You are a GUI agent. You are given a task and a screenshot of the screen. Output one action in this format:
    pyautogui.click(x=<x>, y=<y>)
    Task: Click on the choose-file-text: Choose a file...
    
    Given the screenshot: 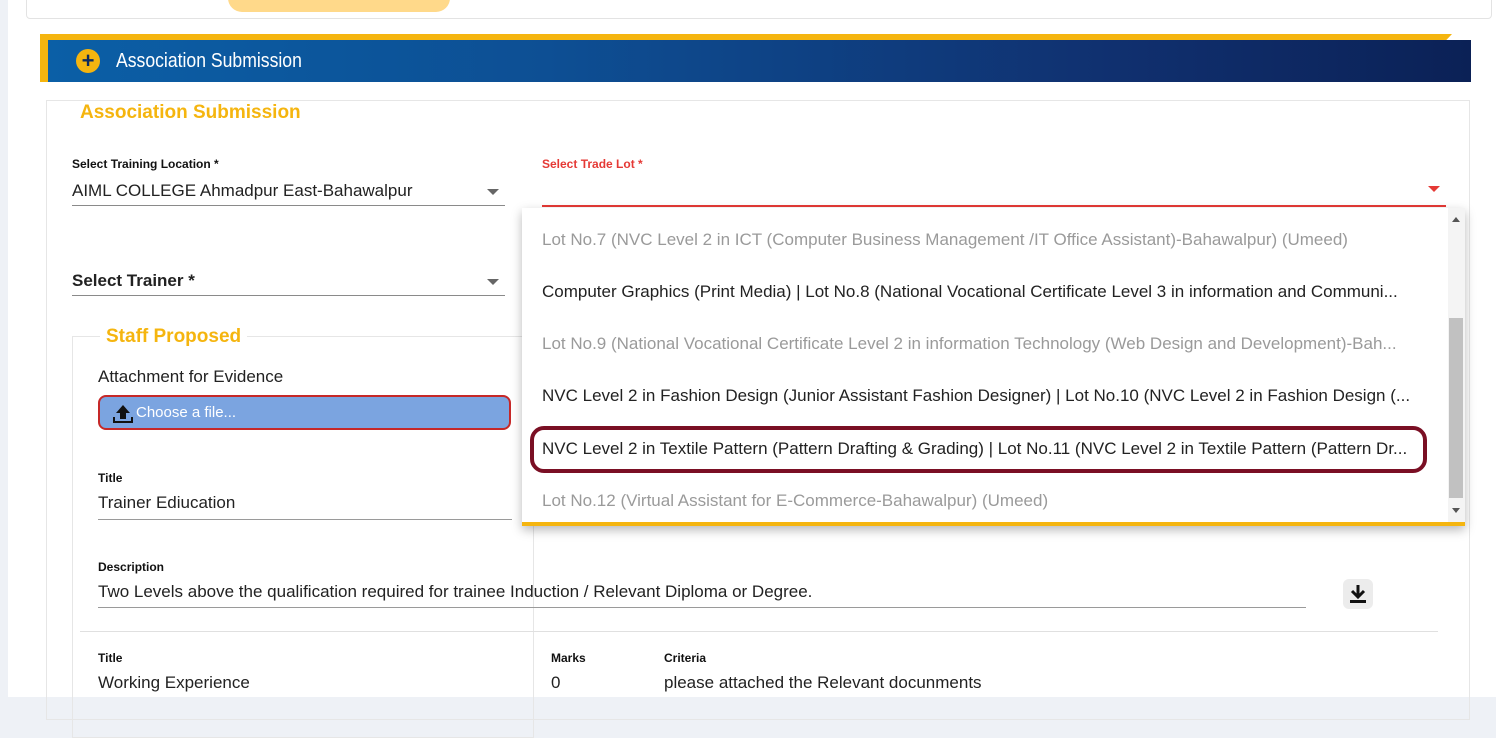 What is the action you would take?
    pyautogui.click(x=186, y=412)
    